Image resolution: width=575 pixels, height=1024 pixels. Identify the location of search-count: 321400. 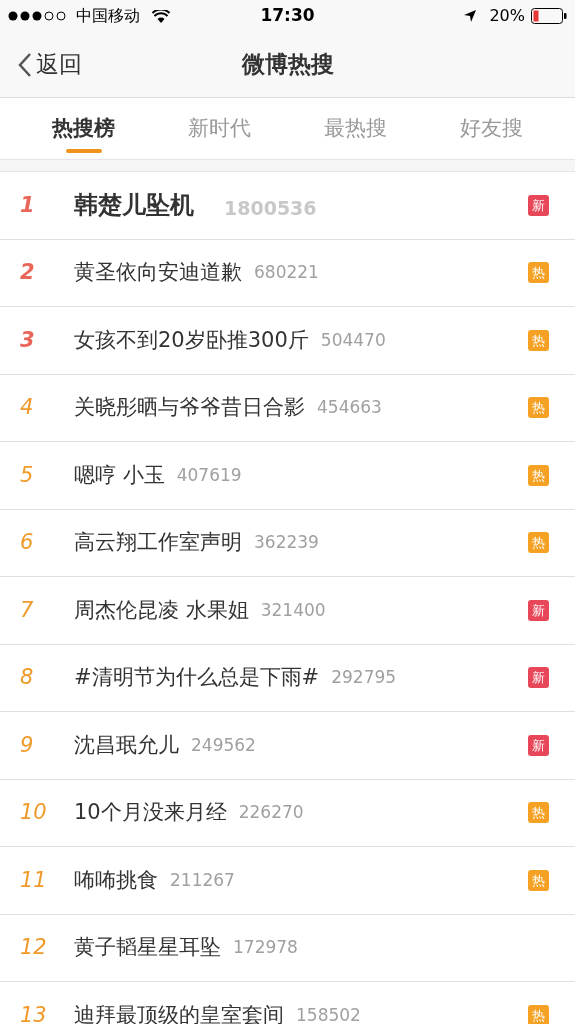
(293, 610).